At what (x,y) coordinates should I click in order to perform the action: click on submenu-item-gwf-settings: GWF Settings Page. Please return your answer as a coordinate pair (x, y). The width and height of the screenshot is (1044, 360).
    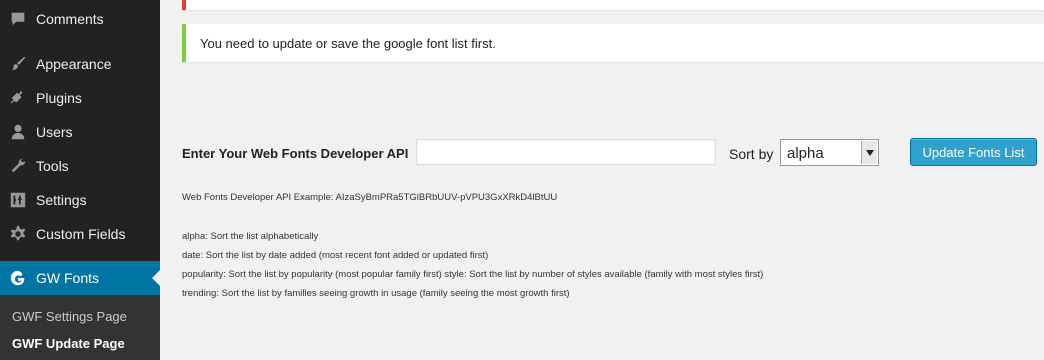
    Looking at the image, I should click on (69, 316).